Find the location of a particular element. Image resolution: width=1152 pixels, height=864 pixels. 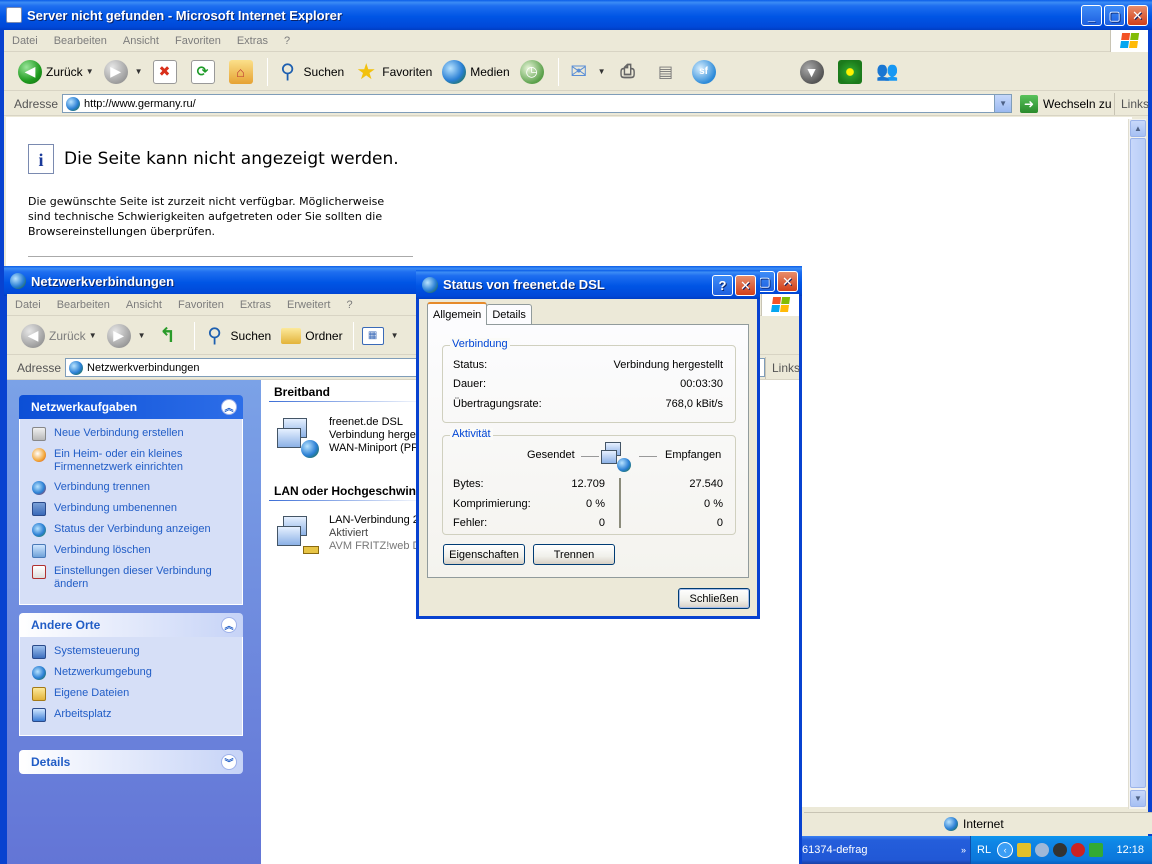

network-icon is located at coordinates (18, 281).